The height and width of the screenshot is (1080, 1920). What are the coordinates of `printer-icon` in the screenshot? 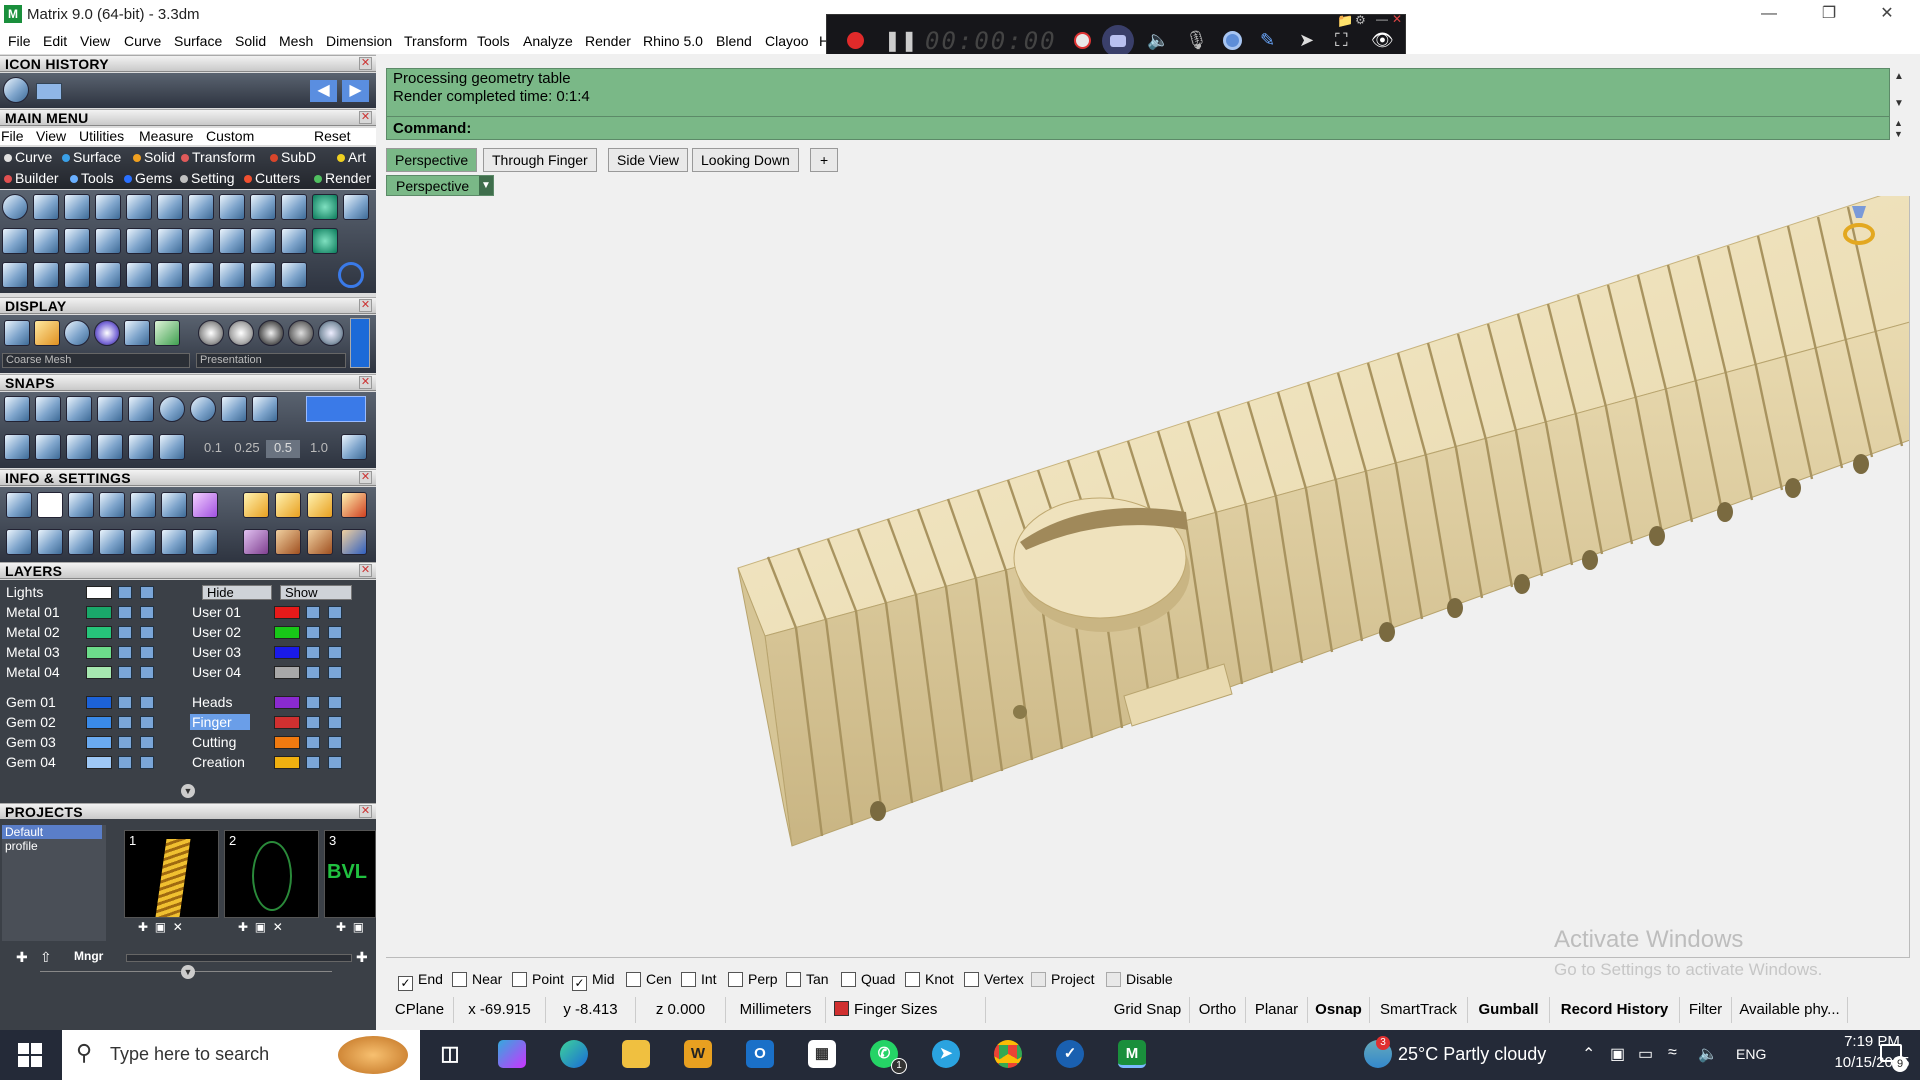 It's located at (81, 505).